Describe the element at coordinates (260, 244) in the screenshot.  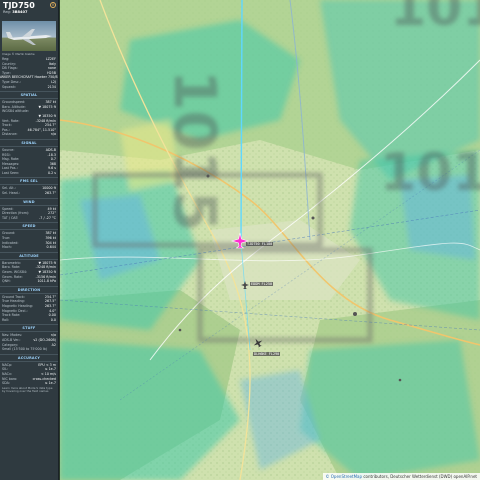
I see `aircraft-label-selected: TJD750 FL180` at that location.